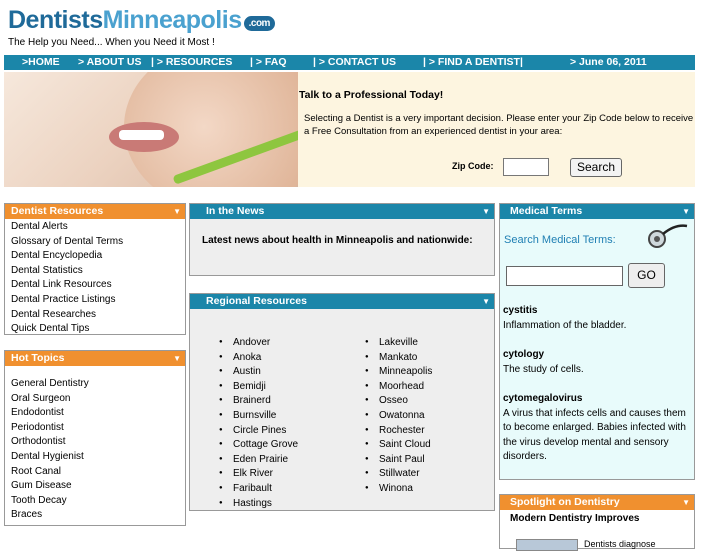 The height and width of the screenshot is (551, 727). I want to click on nav-contact-us: | > CONTACT US, so click(354, 62).